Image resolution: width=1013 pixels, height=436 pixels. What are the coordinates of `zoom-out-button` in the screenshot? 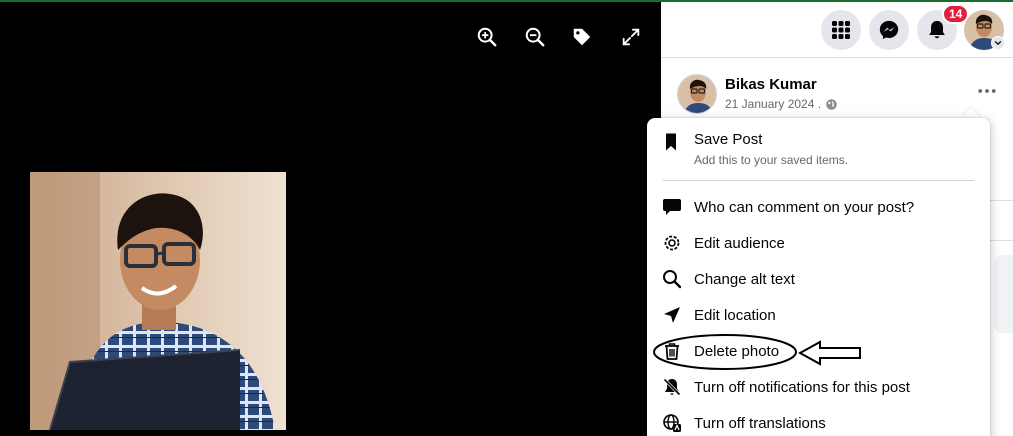 It's located at (535, 37).